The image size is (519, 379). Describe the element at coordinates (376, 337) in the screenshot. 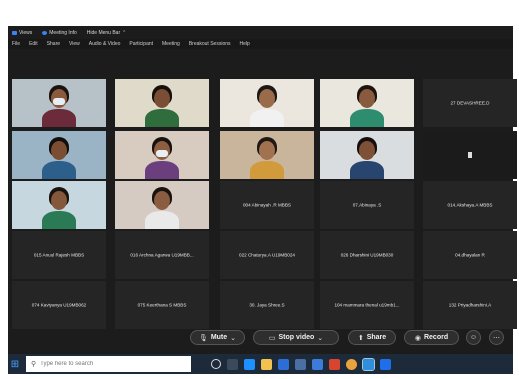

I see `share-label: Share` at that location.